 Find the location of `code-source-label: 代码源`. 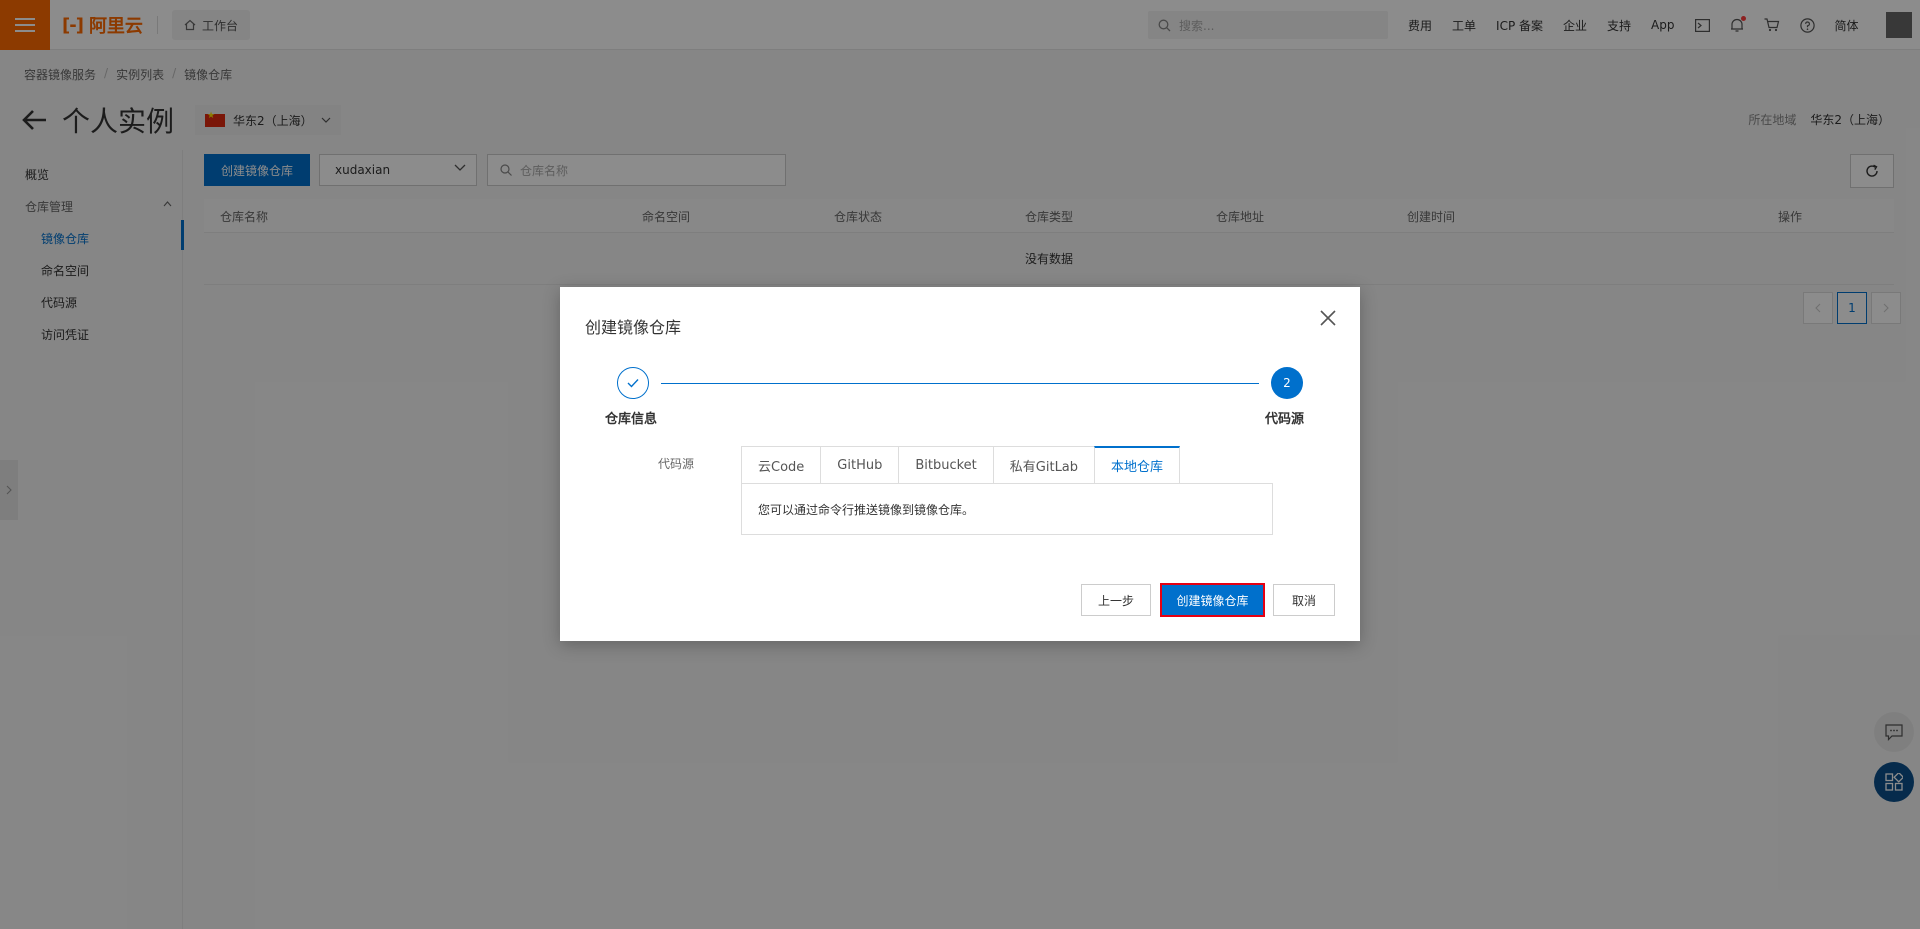

code-source-label: 代码源 is located at coordinates (676, 464).